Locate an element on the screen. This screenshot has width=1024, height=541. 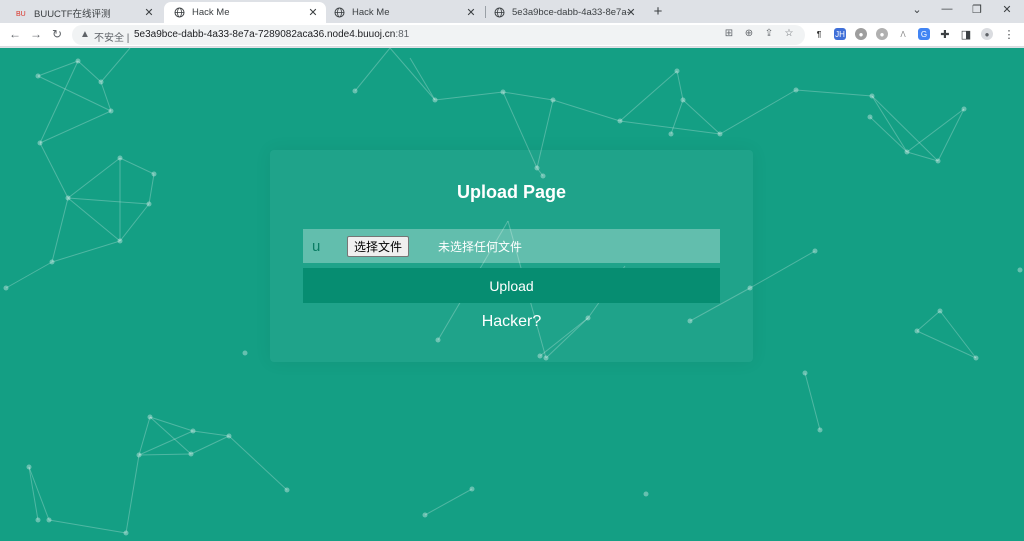
forward-button: → is located at coordinates (36, 34).